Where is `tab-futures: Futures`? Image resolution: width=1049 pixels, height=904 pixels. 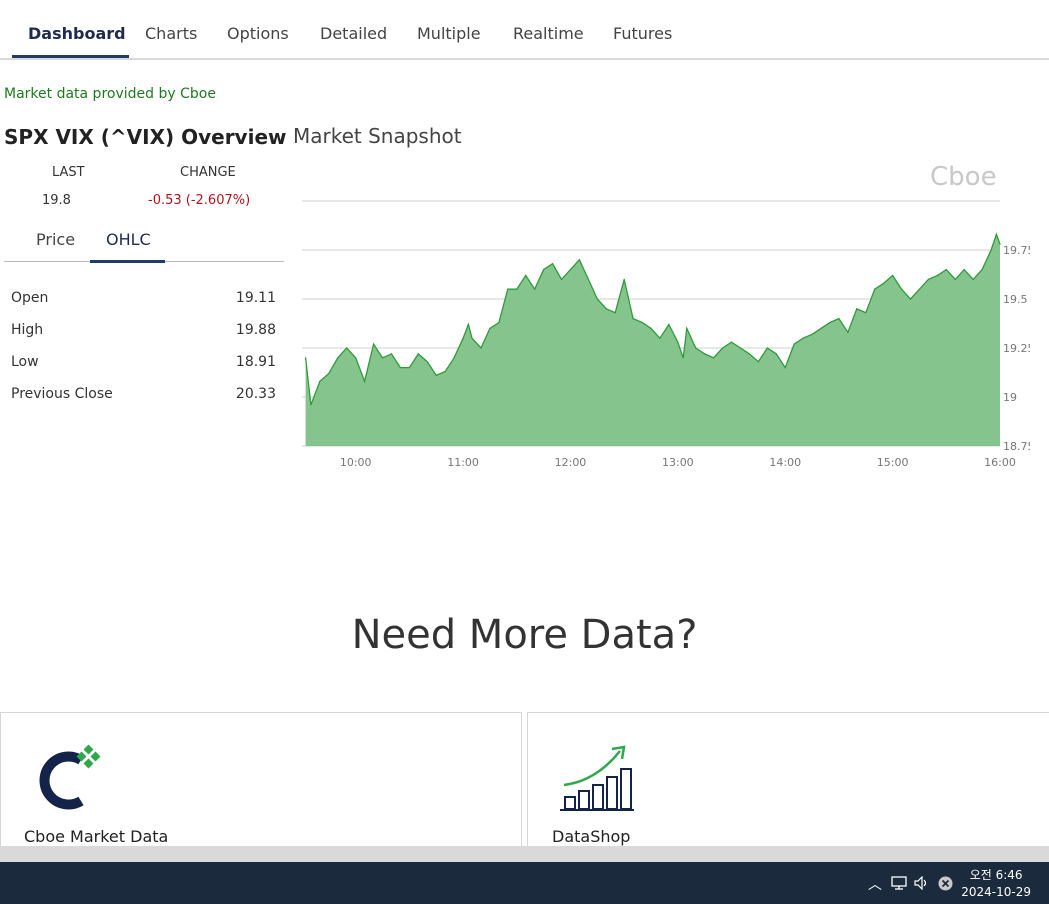
tab-futures: Futures is located at coordinates (642, 33).